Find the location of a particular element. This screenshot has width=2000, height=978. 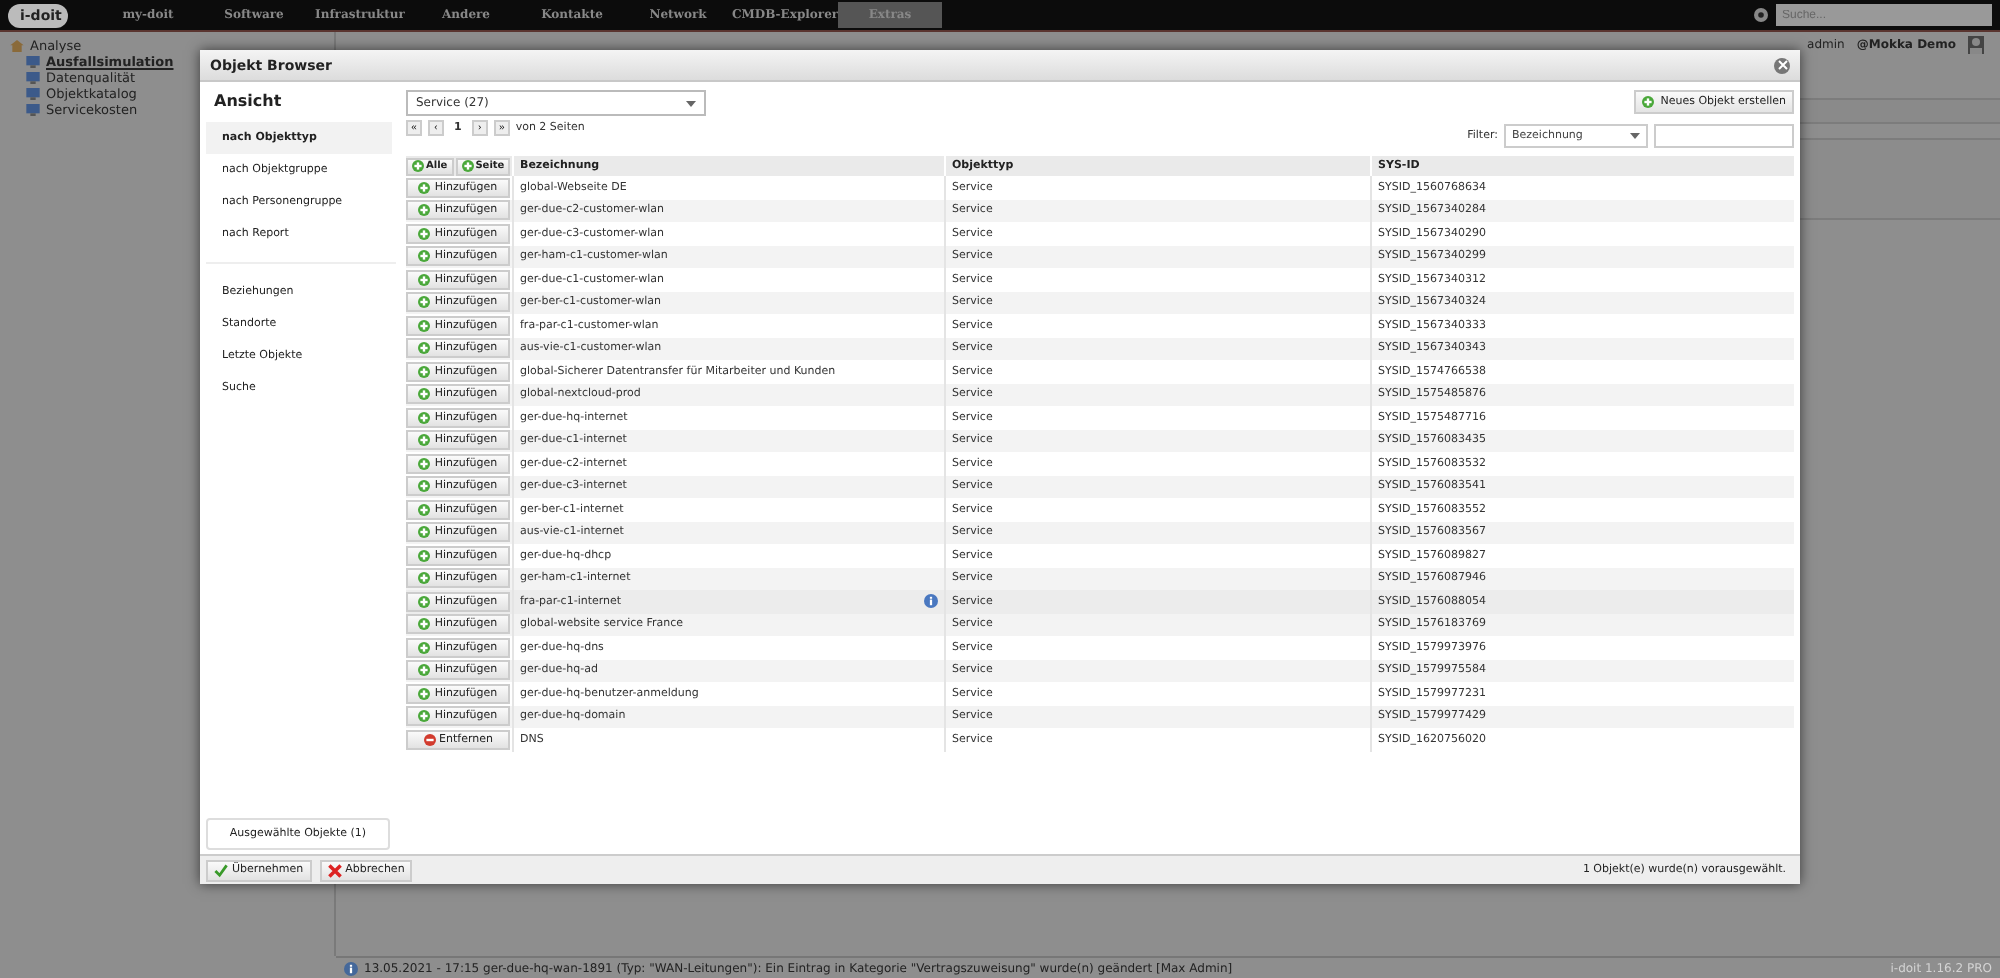

power-icon is located at coordinates (1761, 15).